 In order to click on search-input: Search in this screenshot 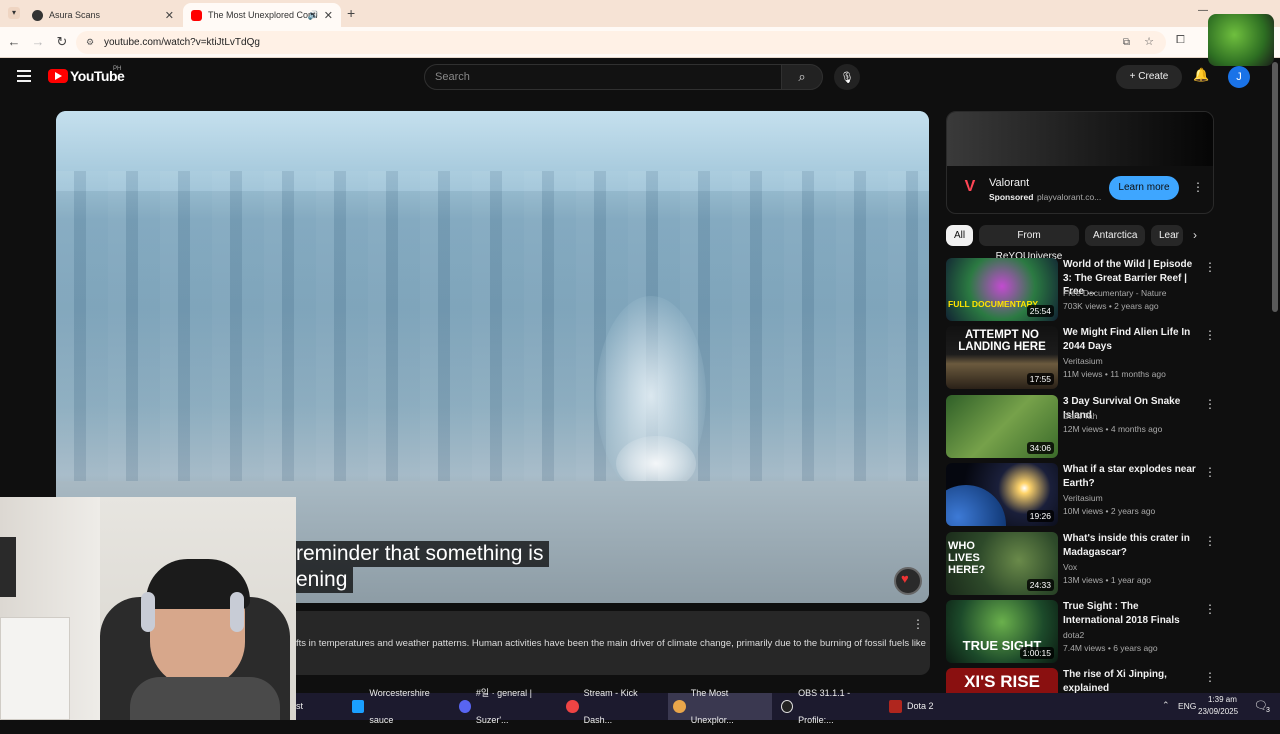, I will do `click(603, 77)`.